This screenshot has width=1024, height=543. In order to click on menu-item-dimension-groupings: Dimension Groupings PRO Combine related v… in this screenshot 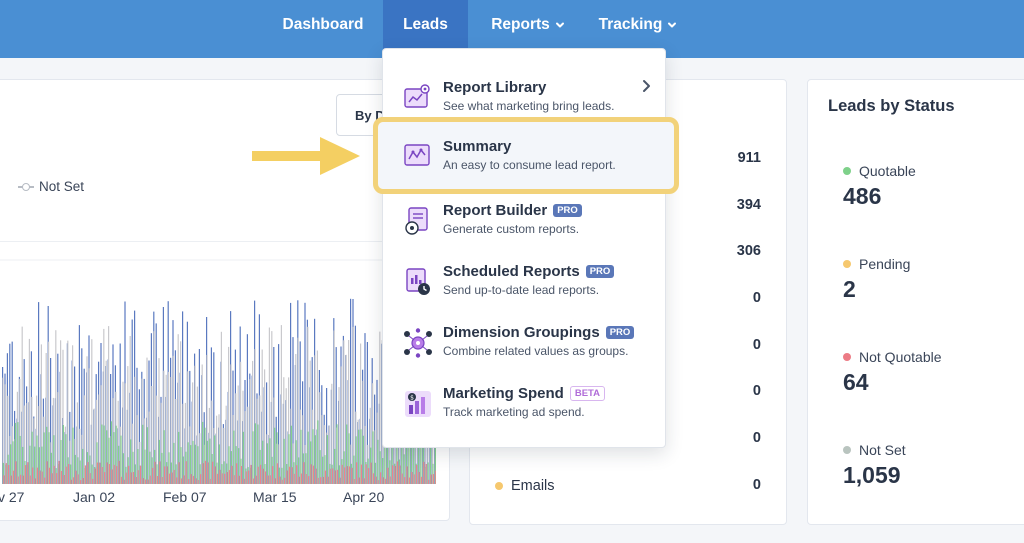, I will do `click(525, 352)`.